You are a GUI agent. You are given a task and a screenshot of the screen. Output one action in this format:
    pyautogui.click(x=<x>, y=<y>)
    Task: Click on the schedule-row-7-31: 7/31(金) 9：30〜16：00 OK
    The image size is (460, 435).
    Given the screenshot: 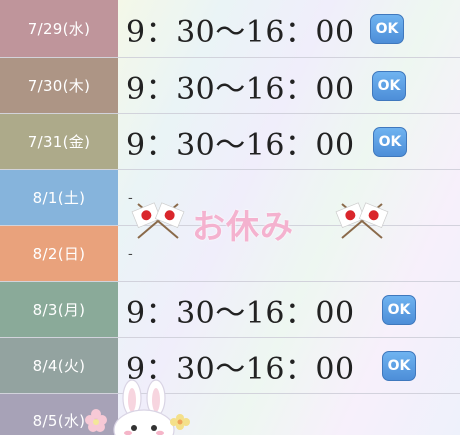 What is the action you would take?
    pyautogui.click(x=230, y=142)
    